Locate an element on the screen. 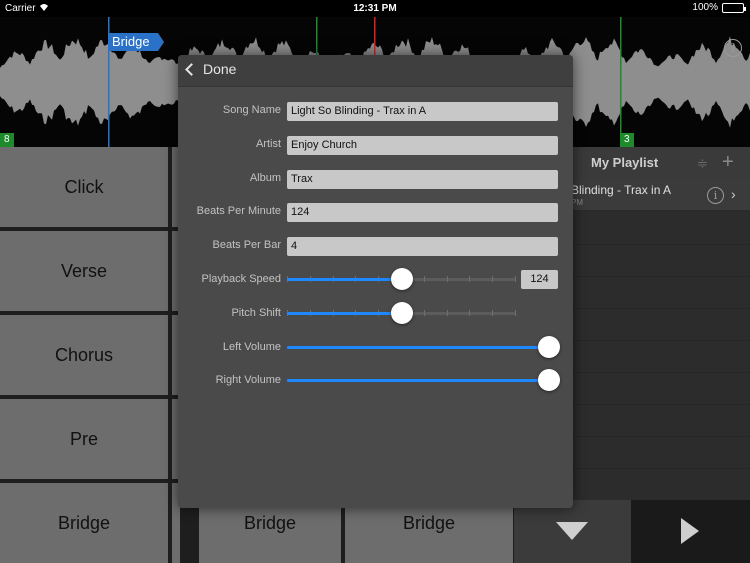  playback-speed-readout: 124 is located at coordinates (539, 279).